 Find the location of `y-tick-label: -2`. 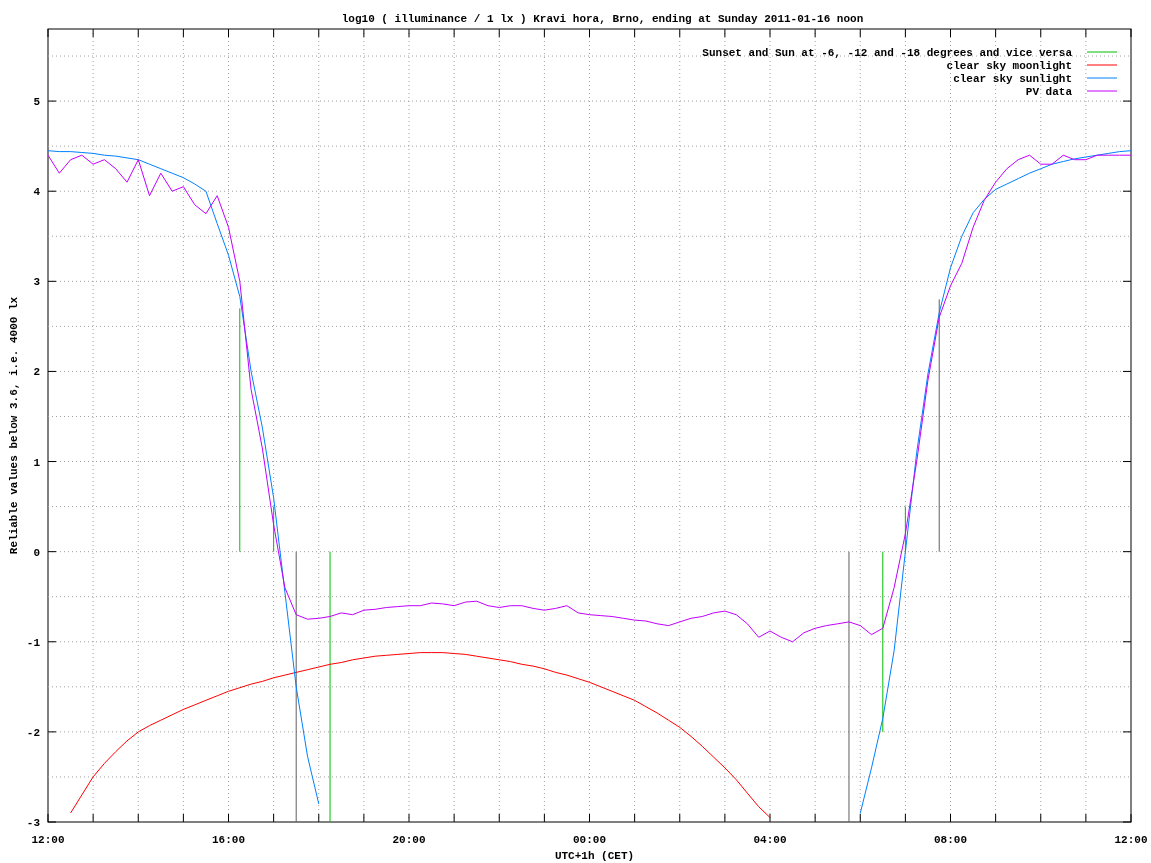

y-tick-label: -2 is located at coordinates (33, 732).